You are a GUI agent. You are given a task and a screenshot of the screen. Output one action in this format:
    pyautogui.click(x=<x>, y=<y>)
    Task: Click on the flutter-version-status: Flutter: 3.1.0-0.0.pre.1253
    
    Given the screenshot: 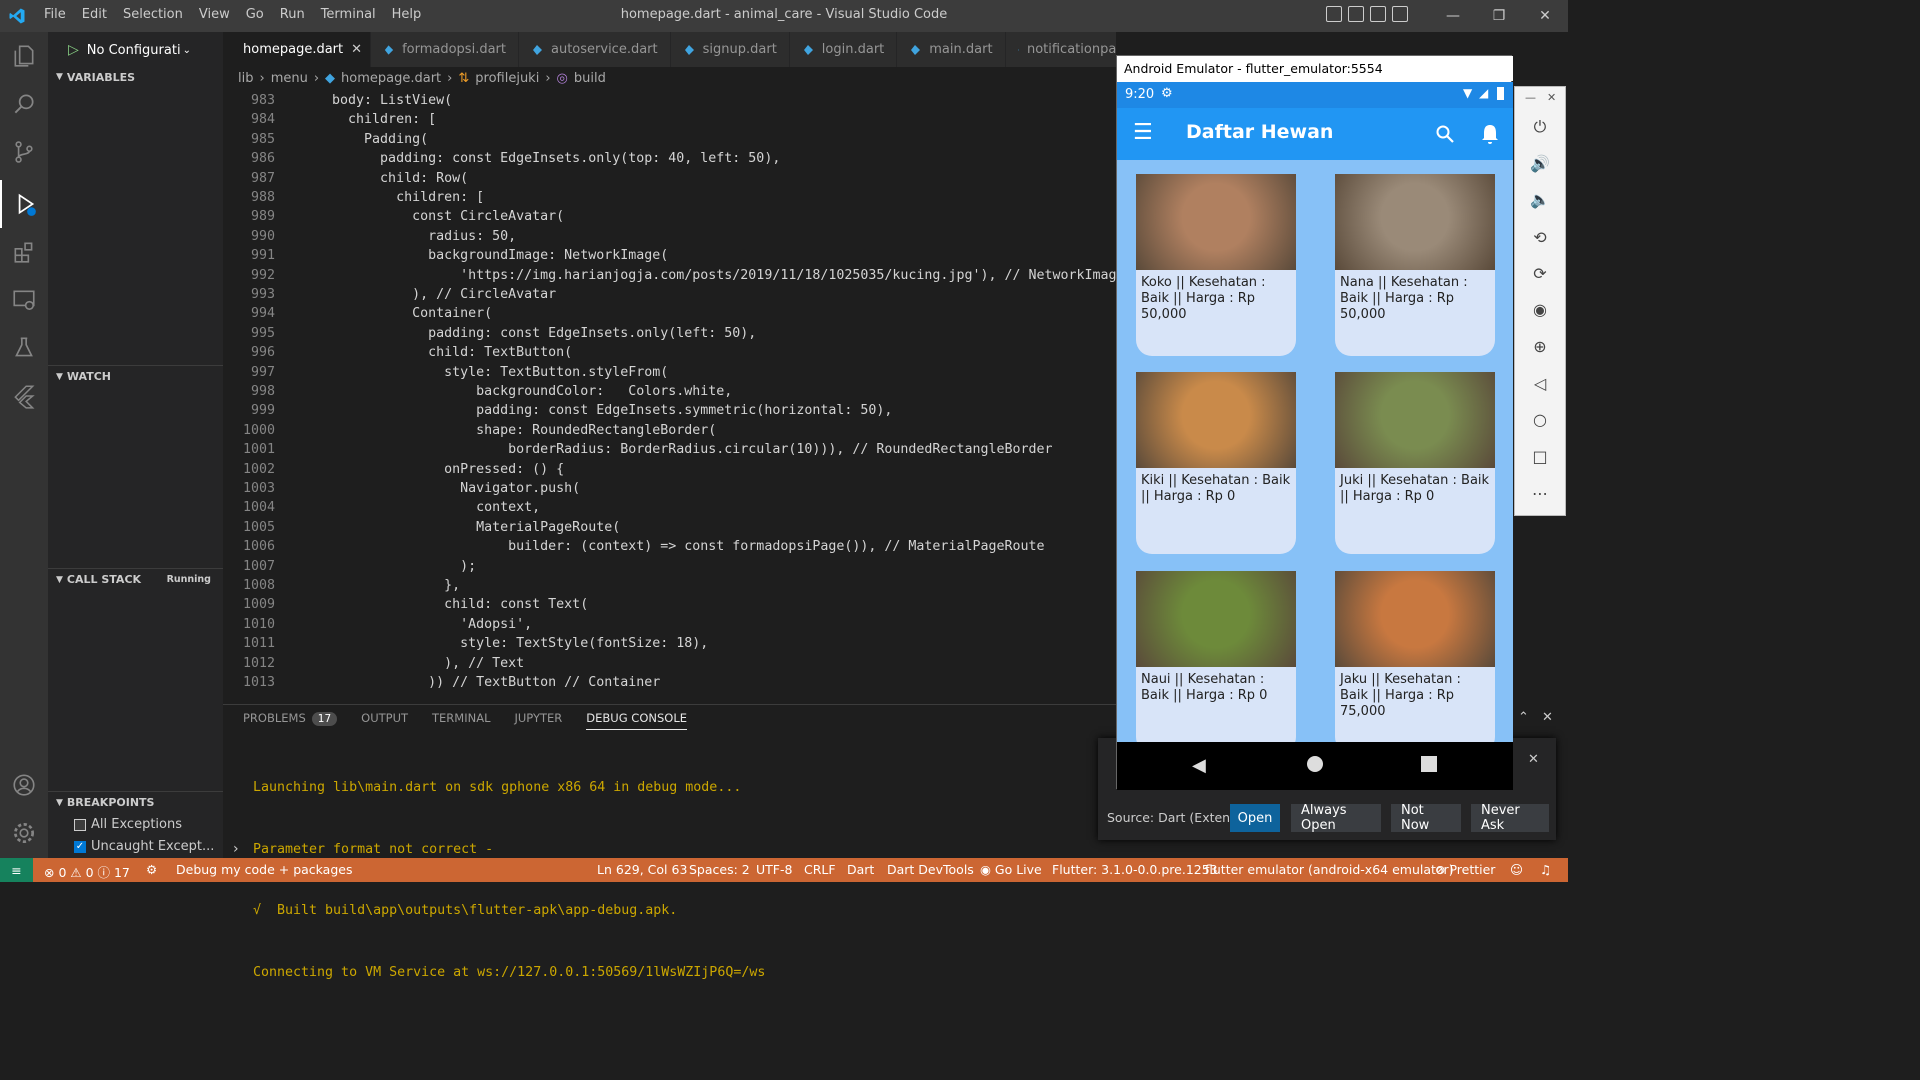 What is the action you would take?
    pyautogui.click(x=1135, y=869)
    